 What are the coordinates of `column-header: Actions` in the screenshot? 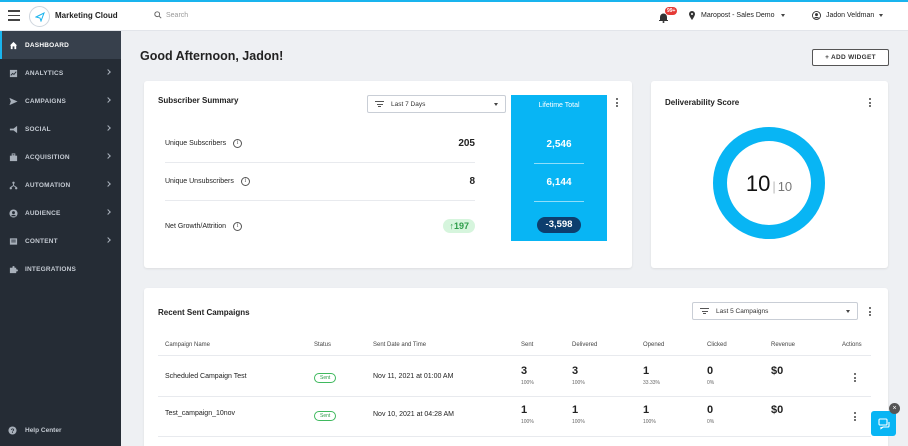 It's located at (852, 345).